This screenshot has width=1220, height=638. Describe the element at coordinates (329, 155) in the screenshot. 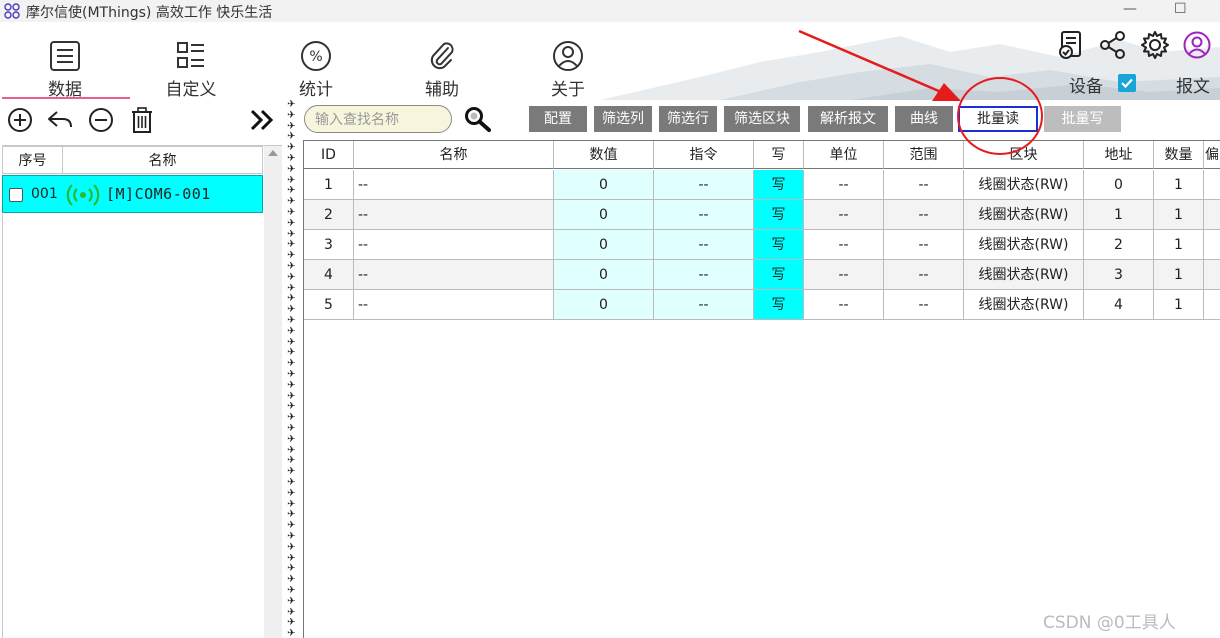

I see `column-header-id: ID` at that location.